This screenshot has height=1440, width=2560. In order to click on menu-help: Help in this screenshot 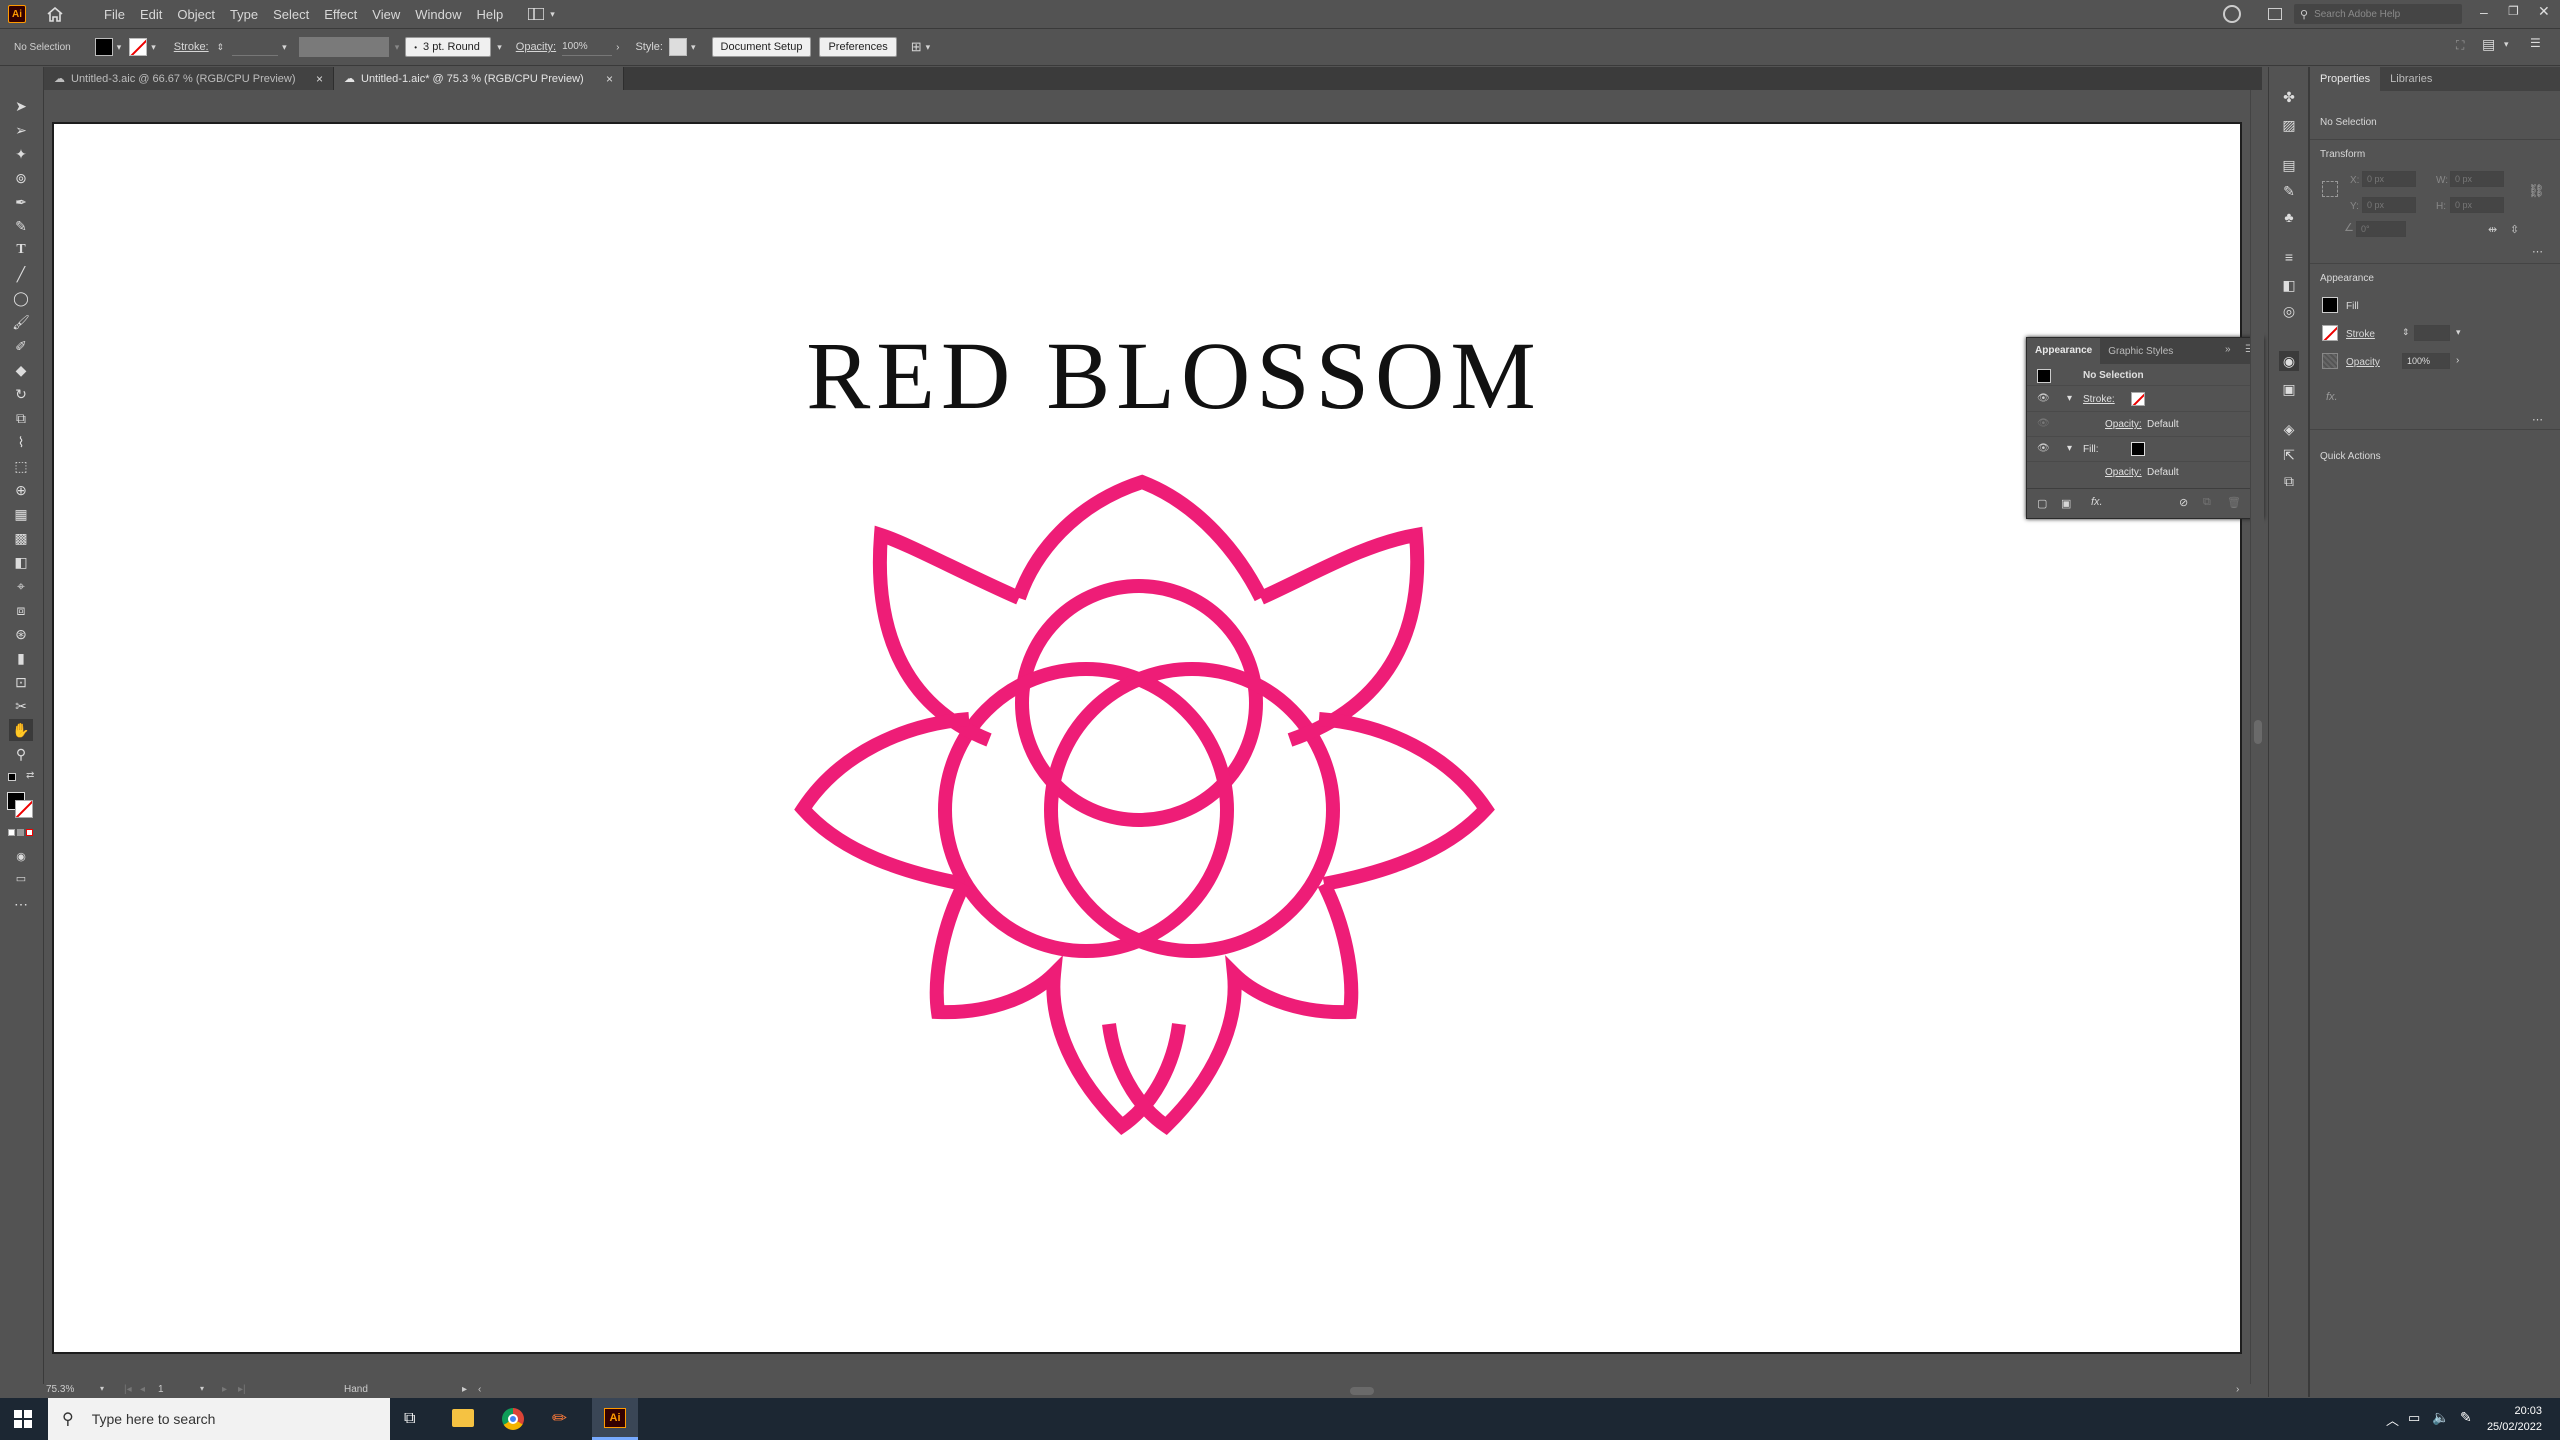, I will do `click(489, 14)`.